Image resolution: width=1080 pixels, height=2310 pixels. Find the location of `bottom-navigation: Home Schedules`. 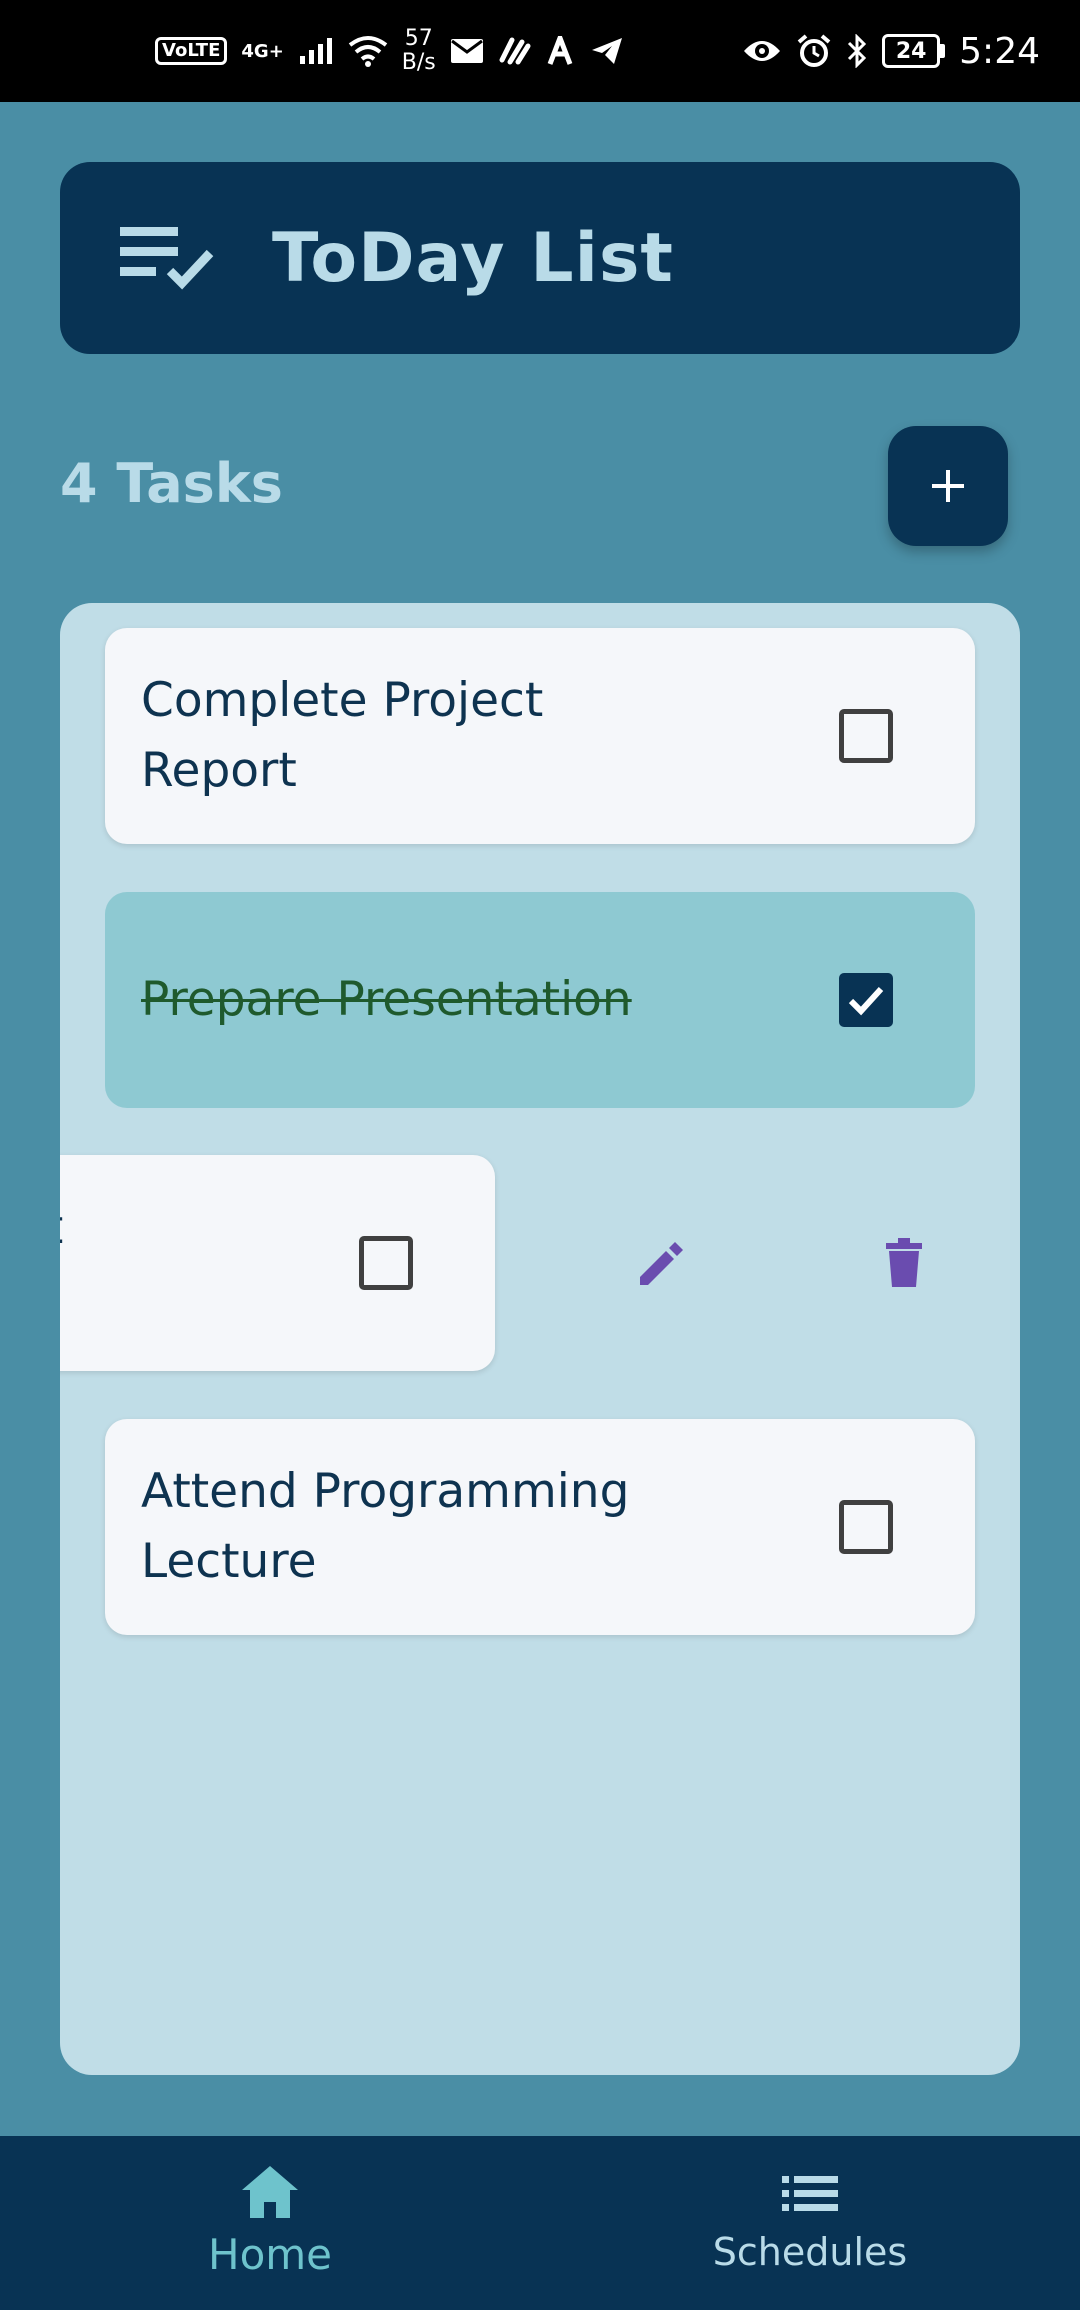

bottom-navigation: Home Schedules is located at coordinates (540, 2223).